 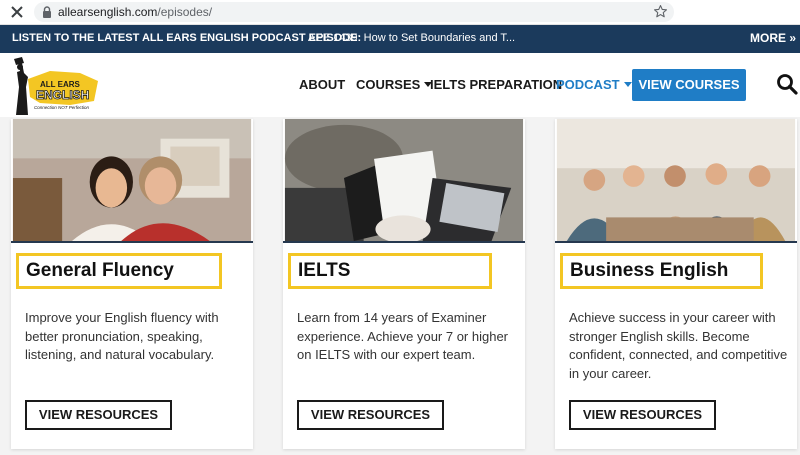 I want to click on card-title: IELTS, so click(x=324, y=270).